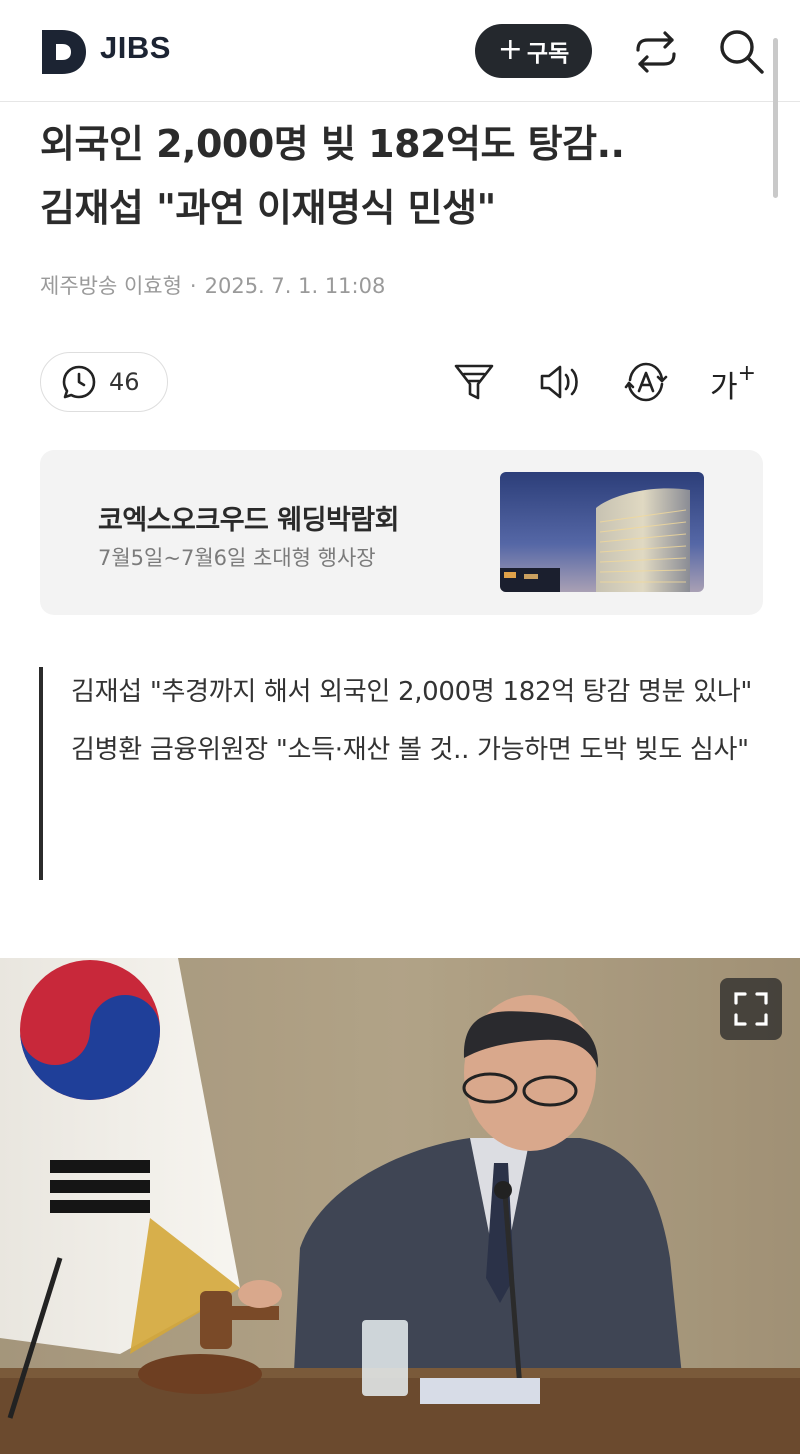 This screenshot has width=800, height=1454. Describe the element at coordinates (332, 144) in the screenshot. I see `title-line-1: 외국인 2,000명 빚 182억도 탕감..` at that location.